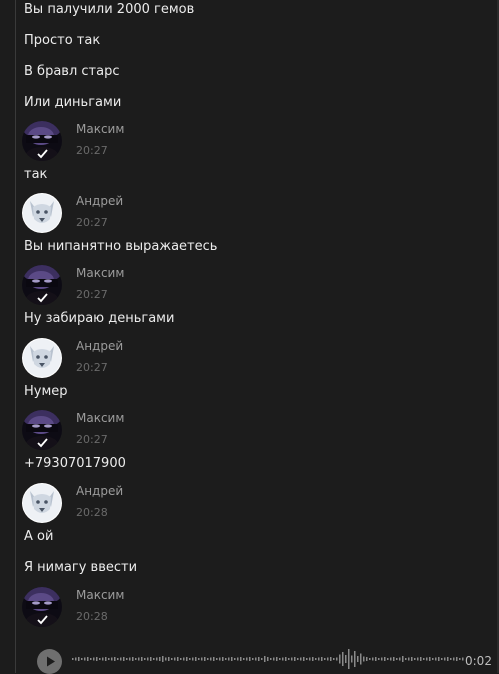 The image size is (499, 674). What do you see at coordinates (121, 246) in the screenshot?
I see `message-text: Вы нипанятно выражаетесь` at bounding box center [121, 246].